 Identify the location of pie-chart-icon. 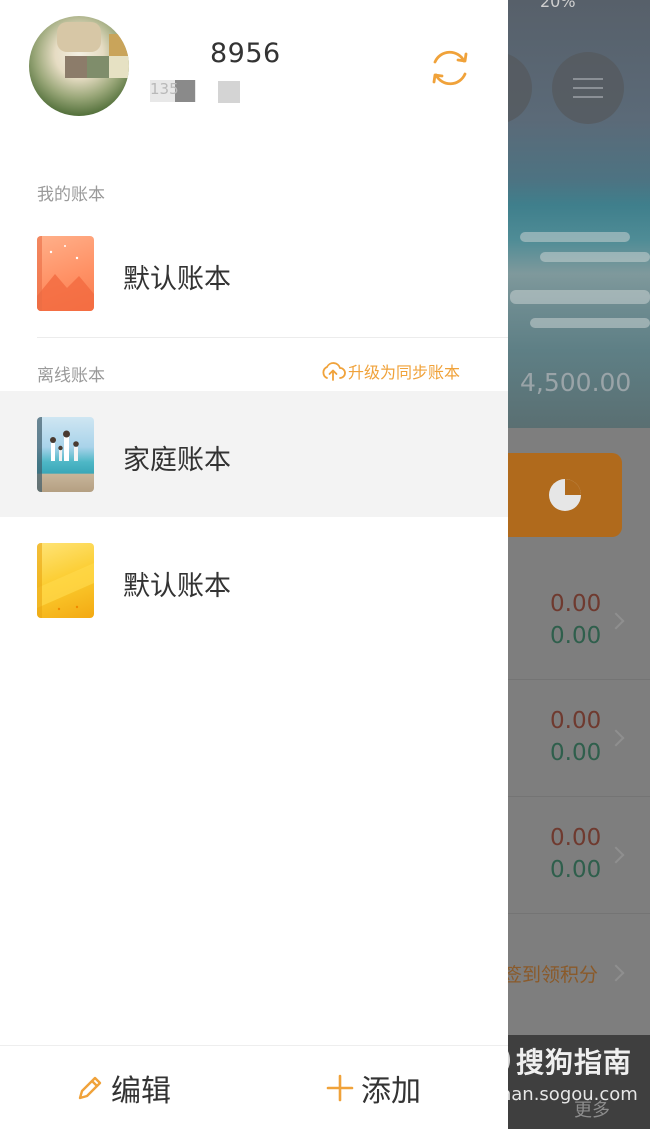
(565, 495).